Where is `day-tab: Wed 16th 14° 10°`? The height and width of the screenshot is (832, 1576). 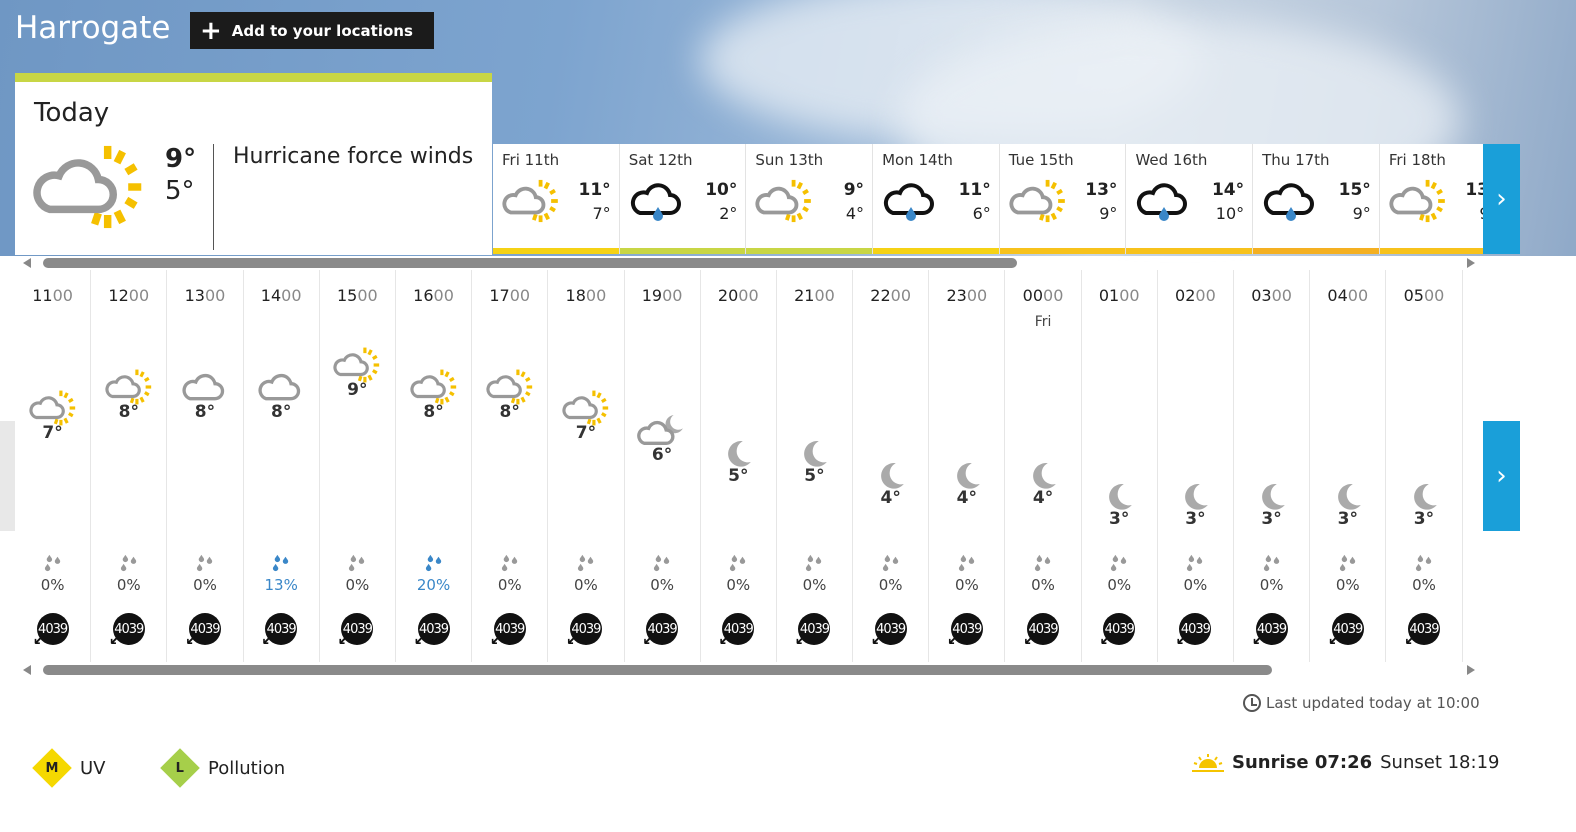
day-tab: Wed 16th 14° 10° is located at coordinates (1190, 199).